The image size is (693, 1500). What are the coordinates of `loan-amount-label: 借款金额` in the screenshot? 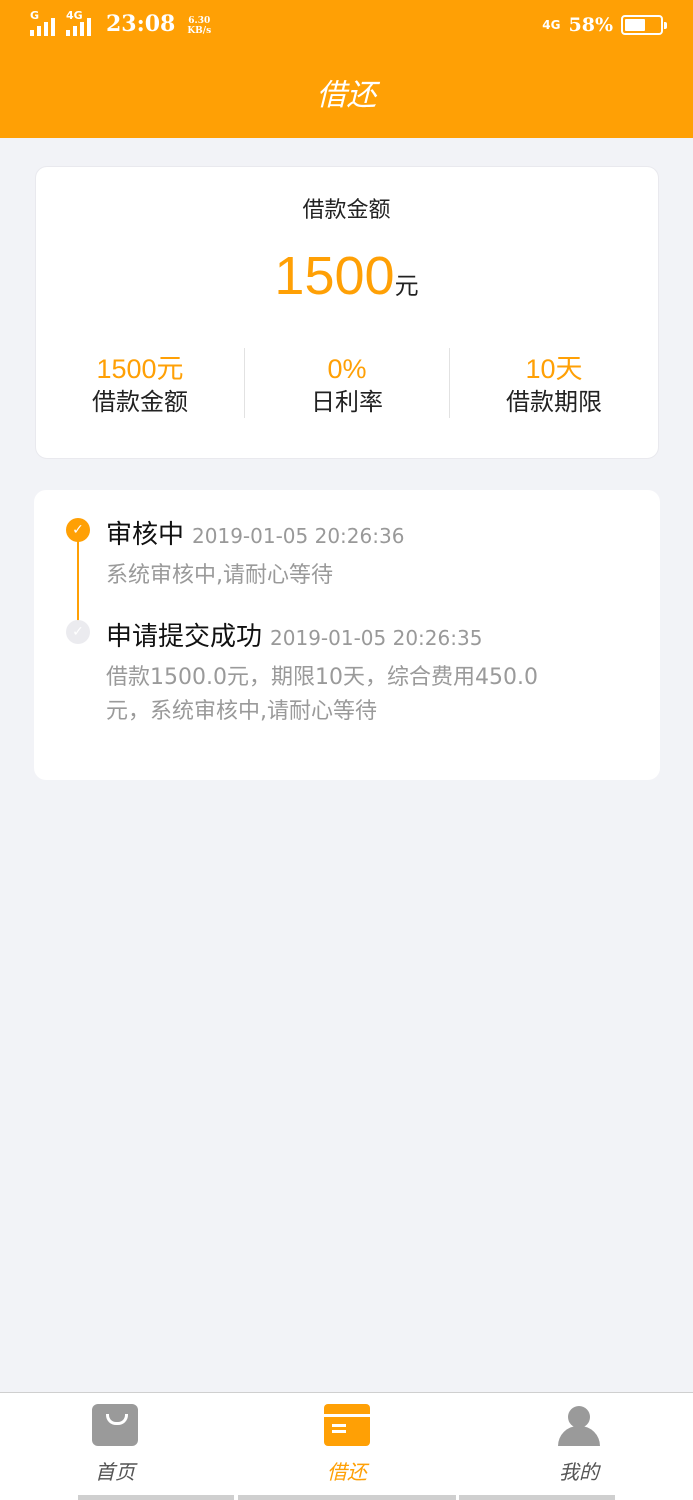 It's located at (346, 210).